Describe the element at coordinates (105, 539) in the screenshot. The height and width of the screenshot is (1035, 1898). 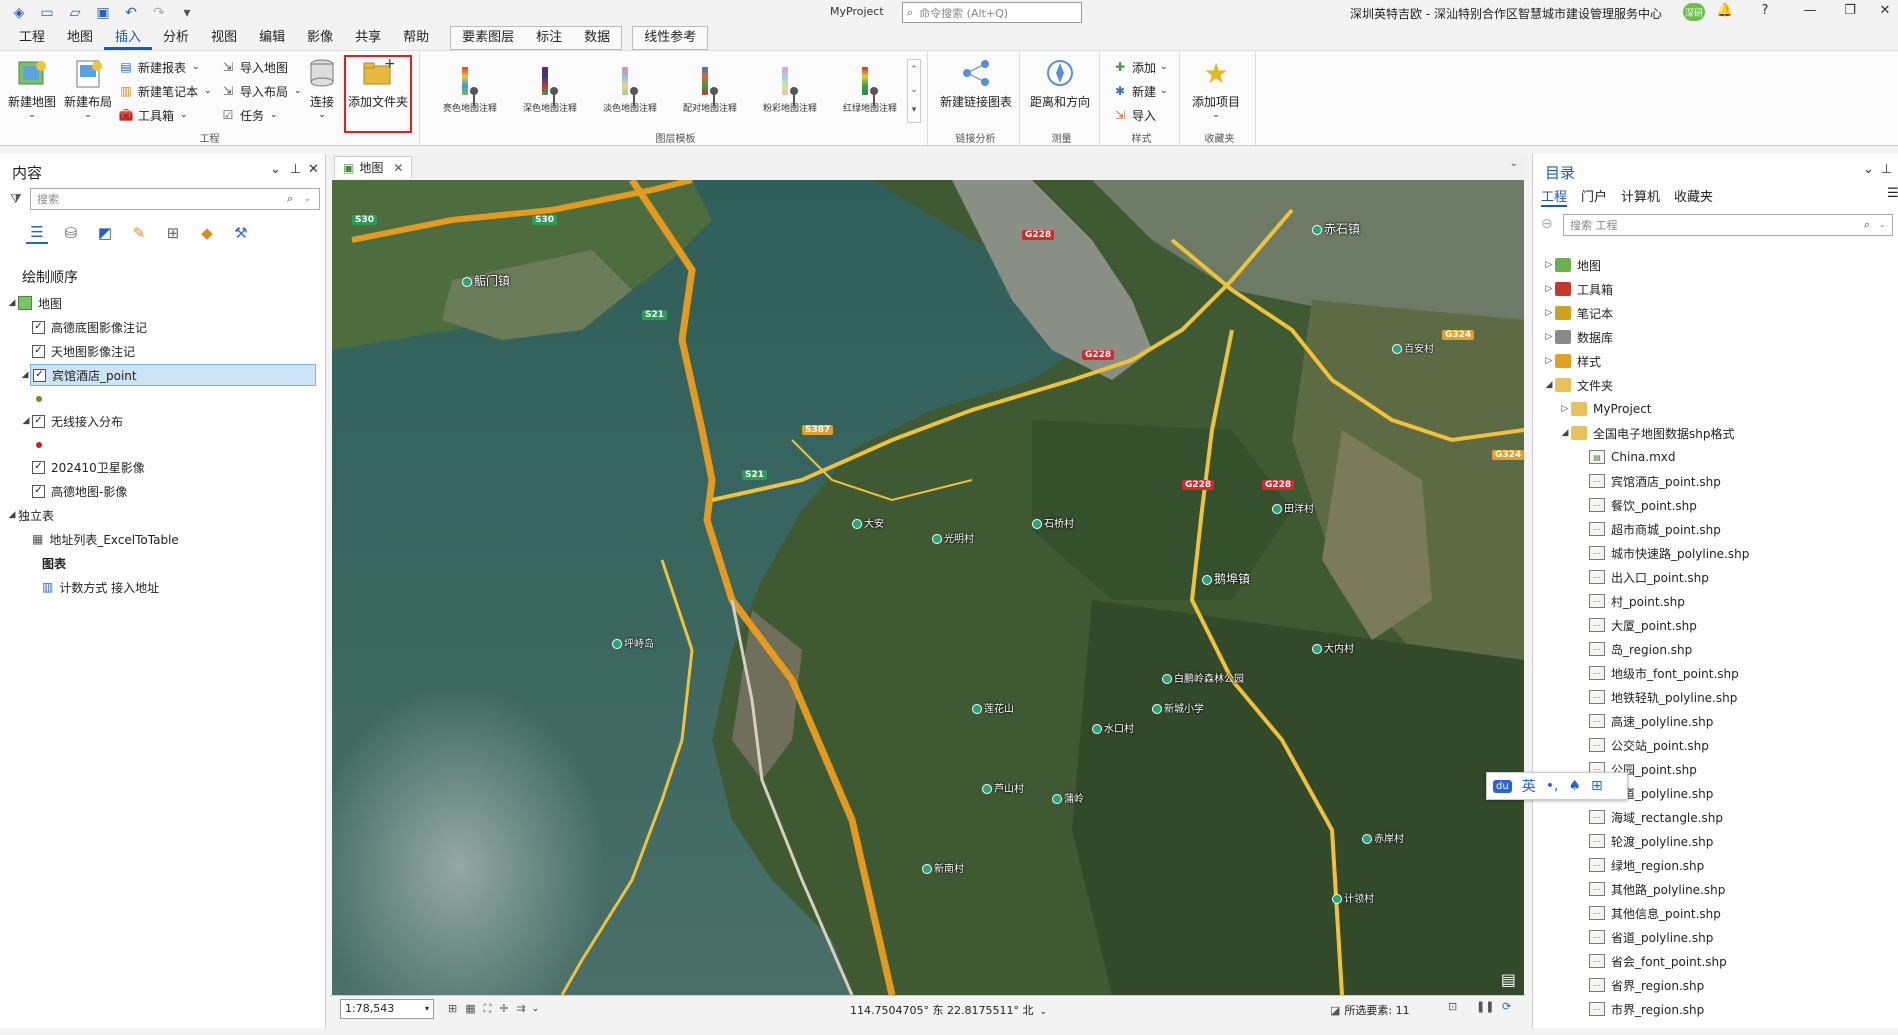
I see `table-row: ▦ 地址列表_ExcelToTable` at that location.